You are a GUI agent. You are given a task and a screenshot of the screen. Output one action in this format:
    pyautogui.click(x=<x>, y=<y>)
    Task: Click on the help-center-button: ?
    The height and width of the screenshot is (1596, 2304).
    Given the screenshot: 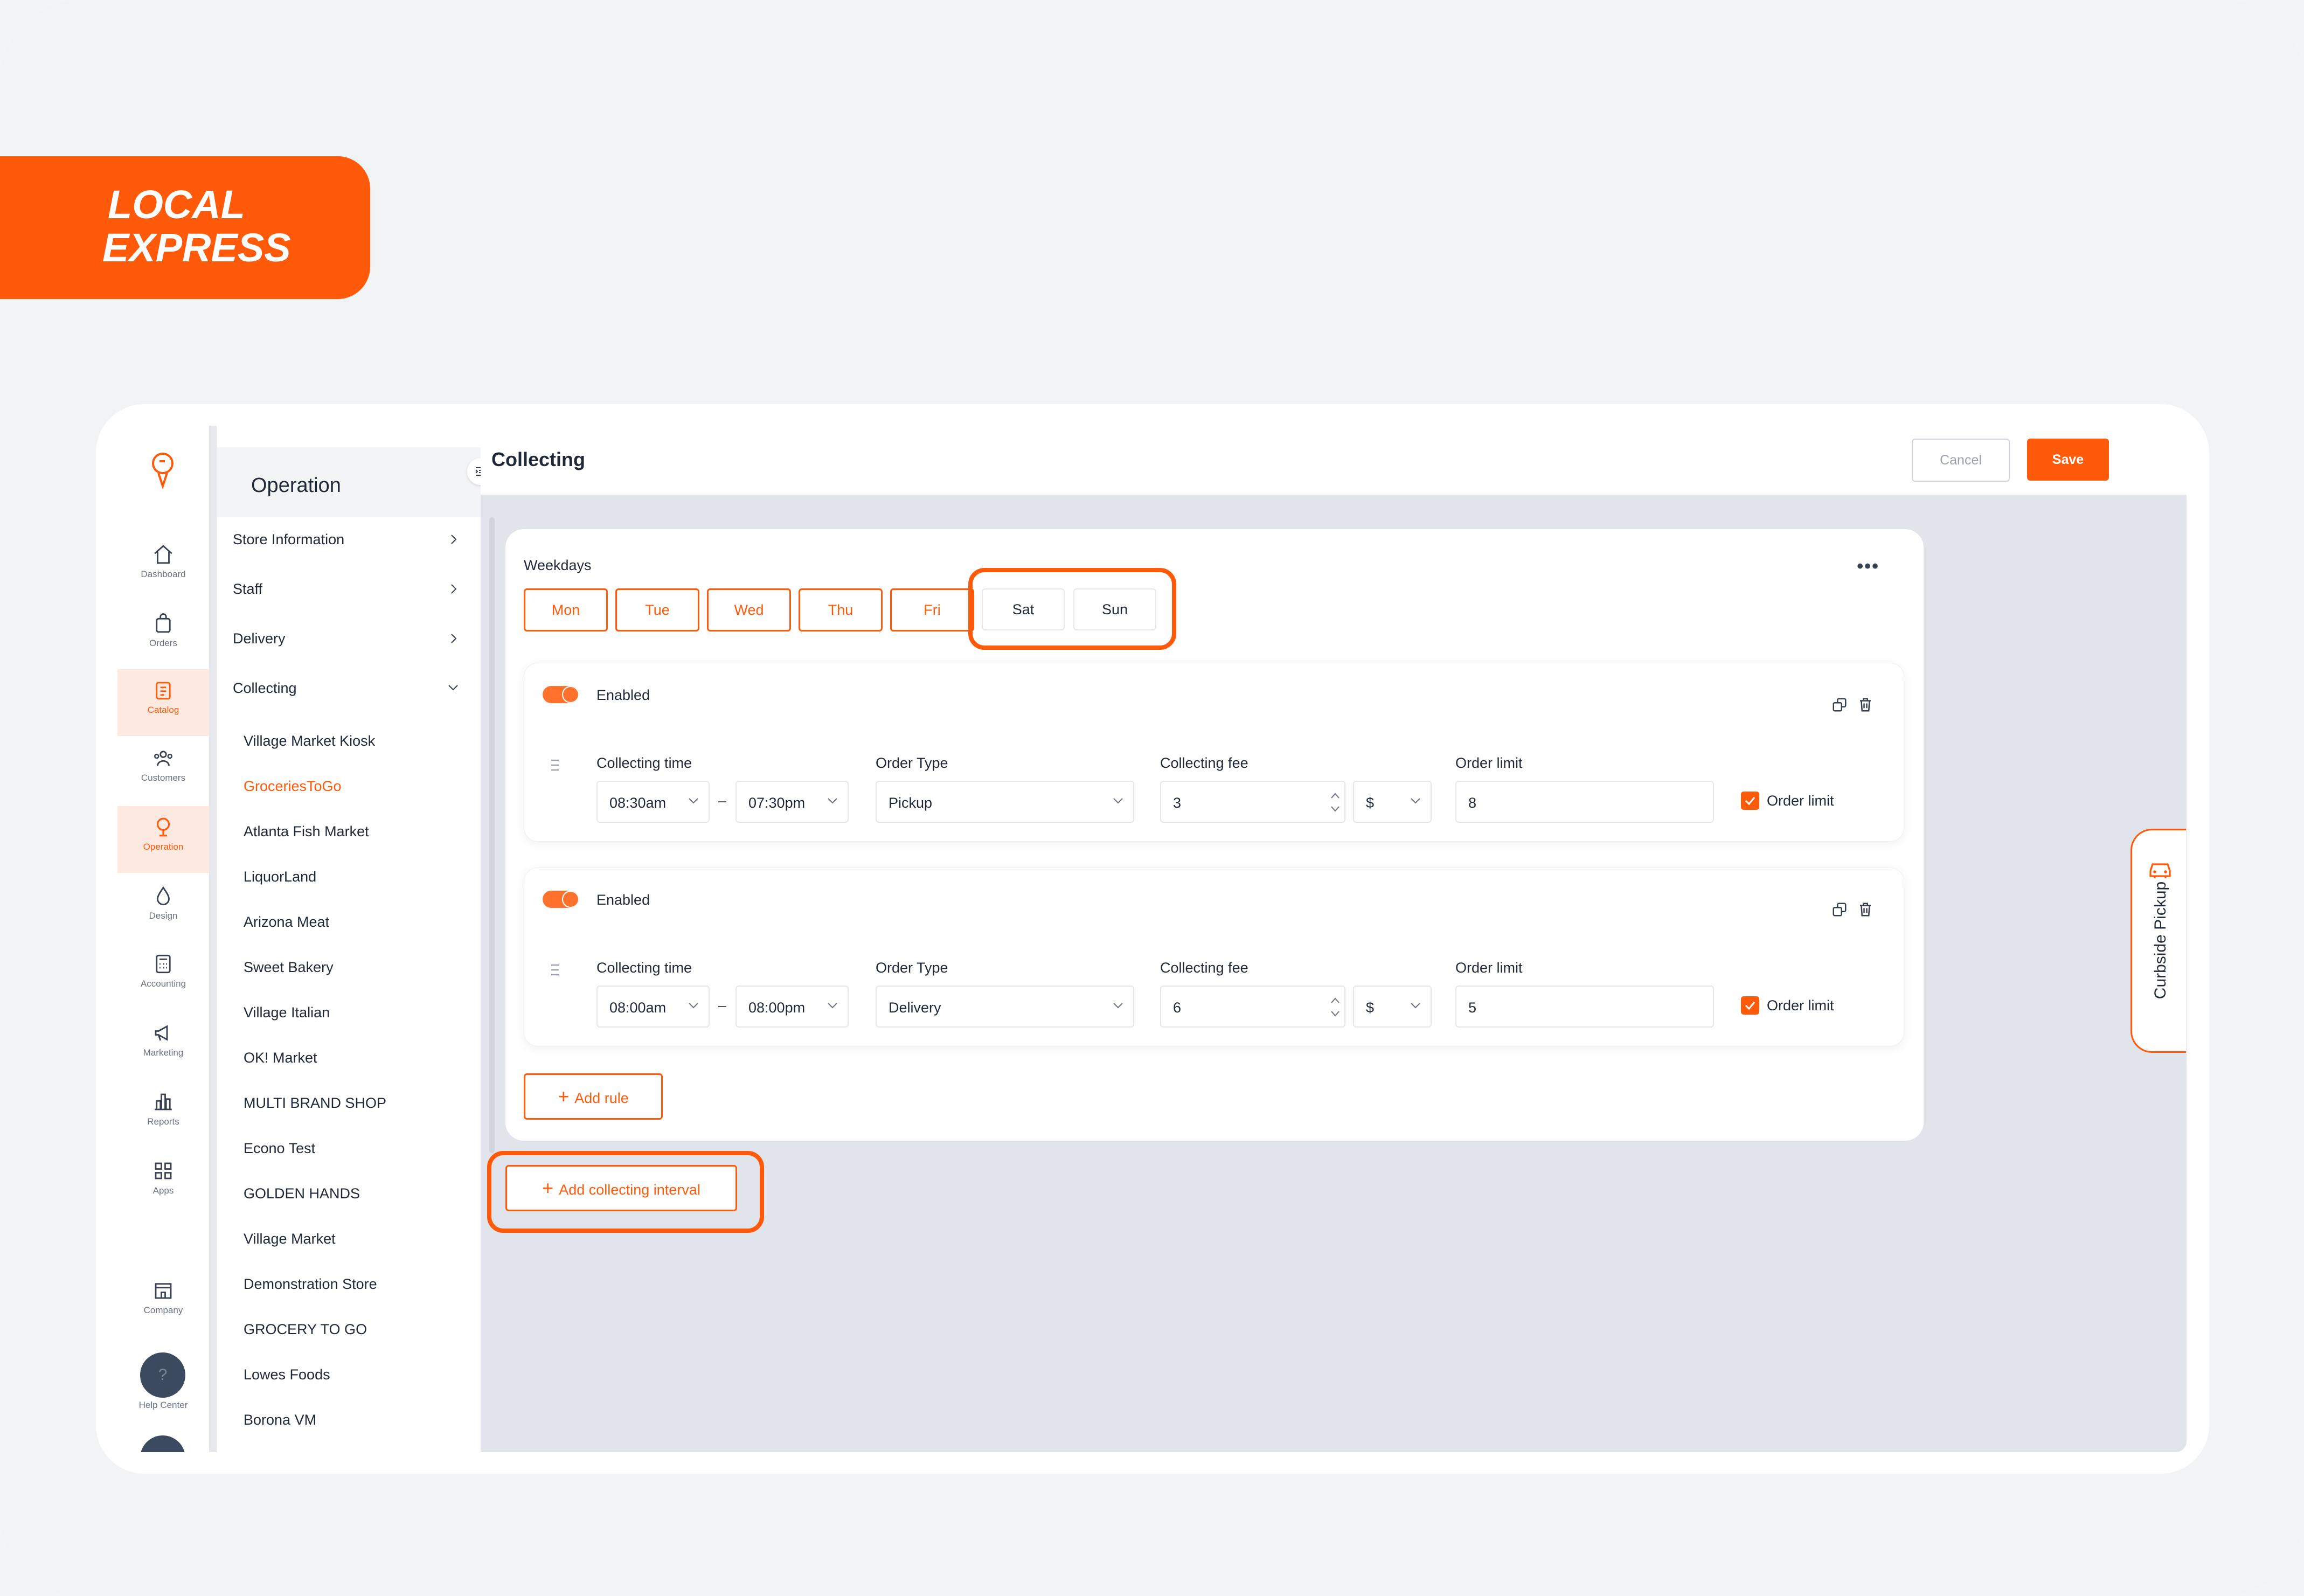 What is the action you would take?
    pyautogui.click(x=162, y=1375)
    